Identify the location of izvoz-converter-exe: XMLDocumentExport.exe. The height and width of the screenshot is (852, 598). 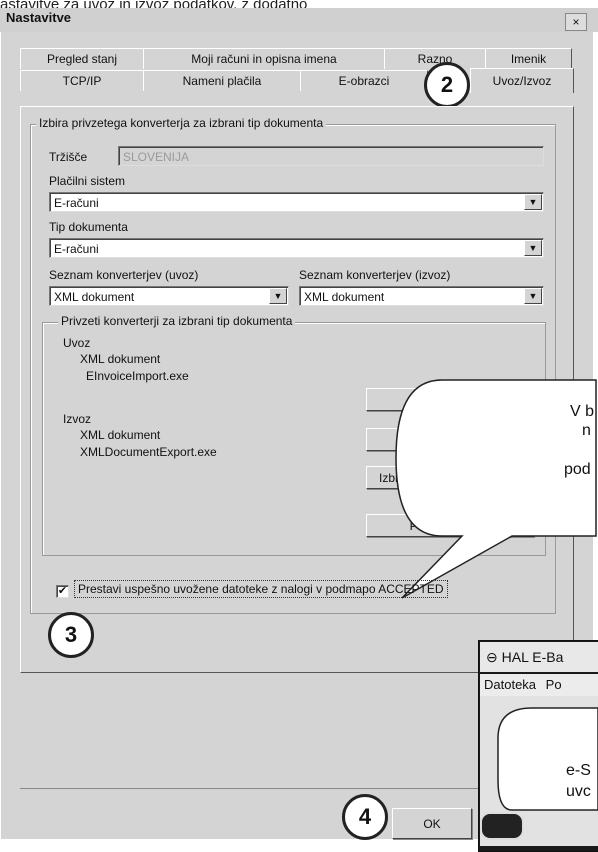
(148, 452).